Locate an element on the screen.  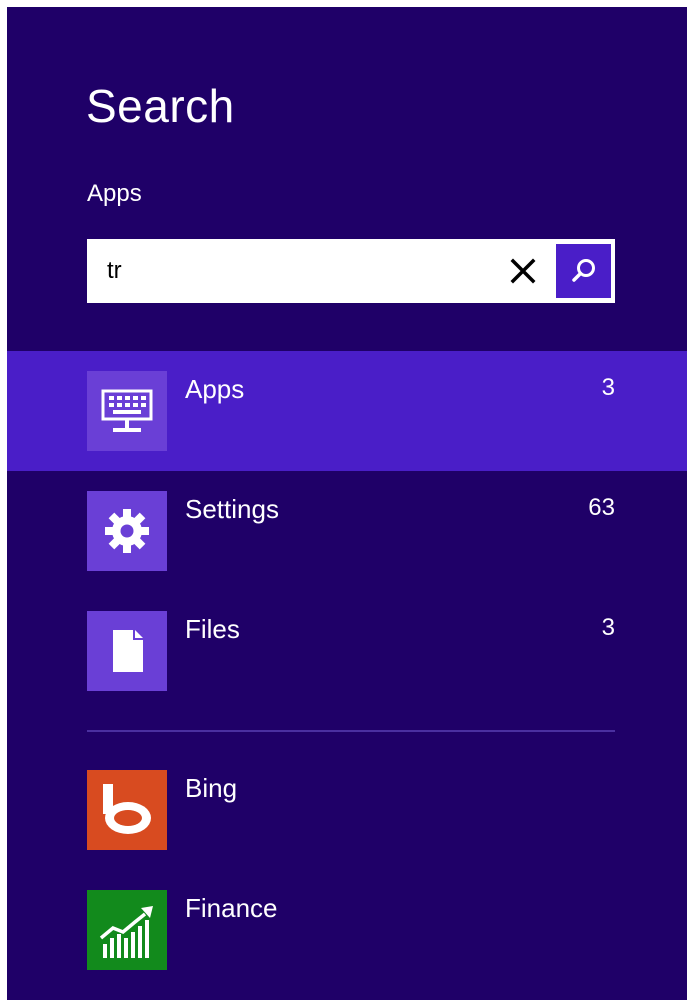
apps-tile is located at coordinates (127, 411).